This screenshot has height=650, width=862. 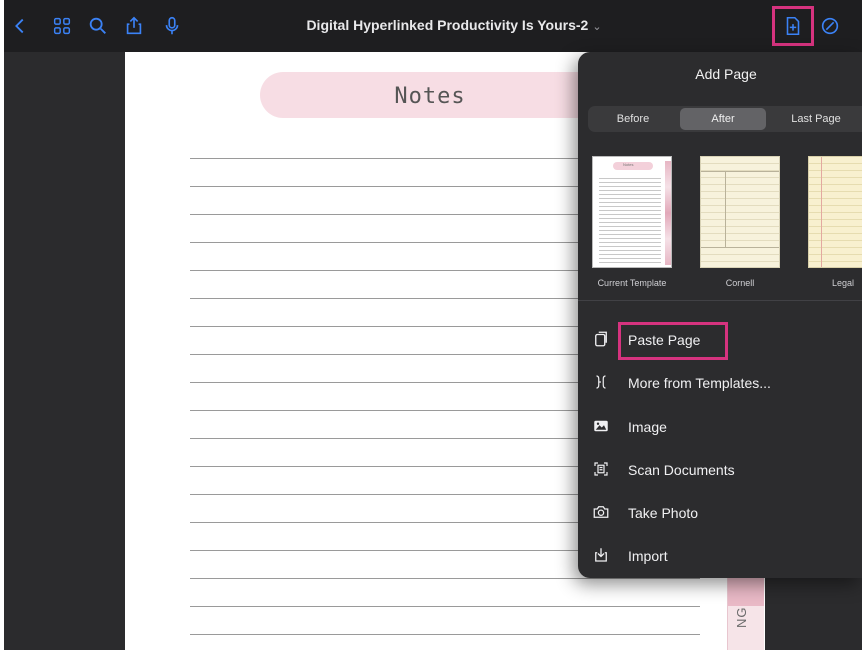 What do you see at coordinates (601, 339) in the screenshot?
I see `paste-icon` at bounding box center [601, 339].